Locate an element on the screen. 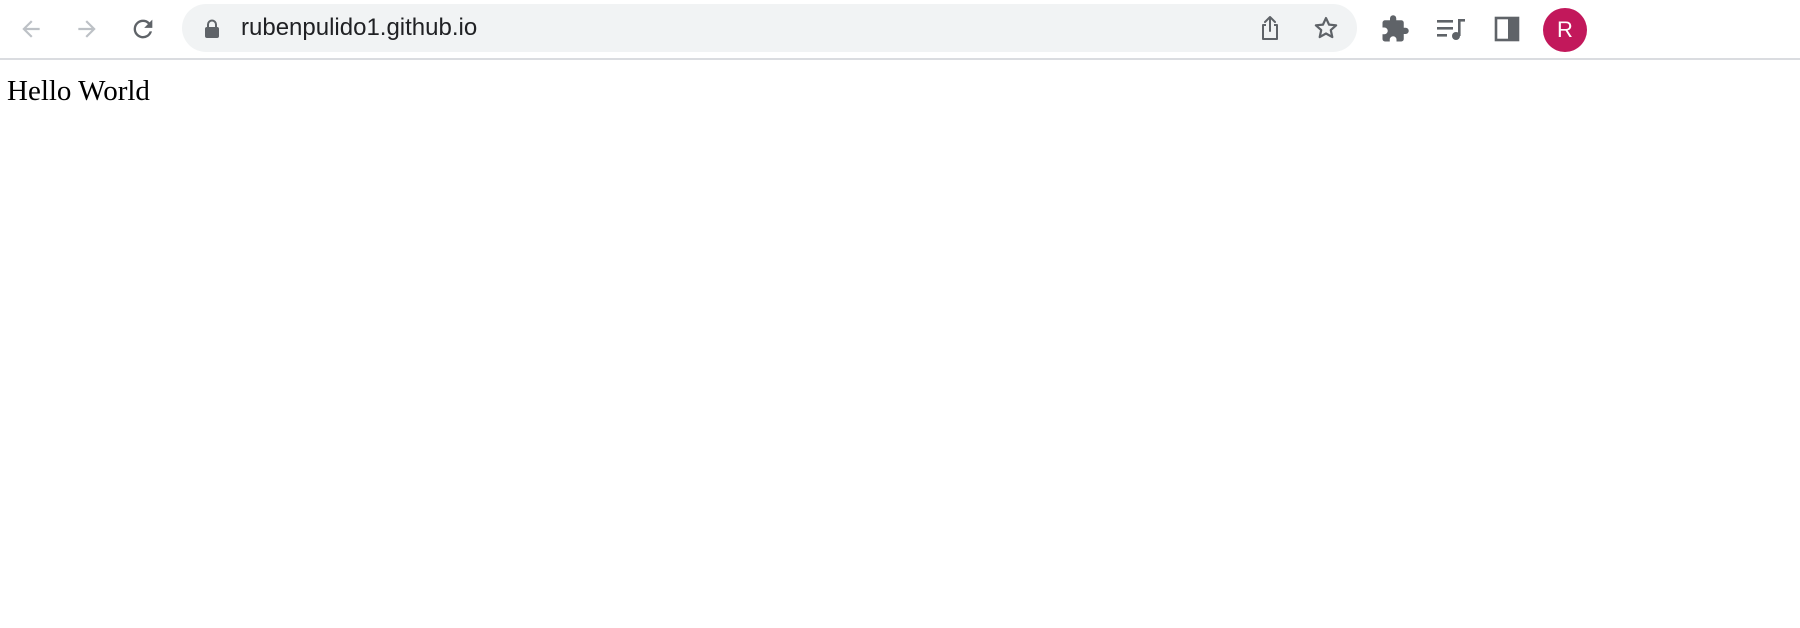 The image size is (1800, 628). back-arrow-icon is located at coordinates (31, 29).